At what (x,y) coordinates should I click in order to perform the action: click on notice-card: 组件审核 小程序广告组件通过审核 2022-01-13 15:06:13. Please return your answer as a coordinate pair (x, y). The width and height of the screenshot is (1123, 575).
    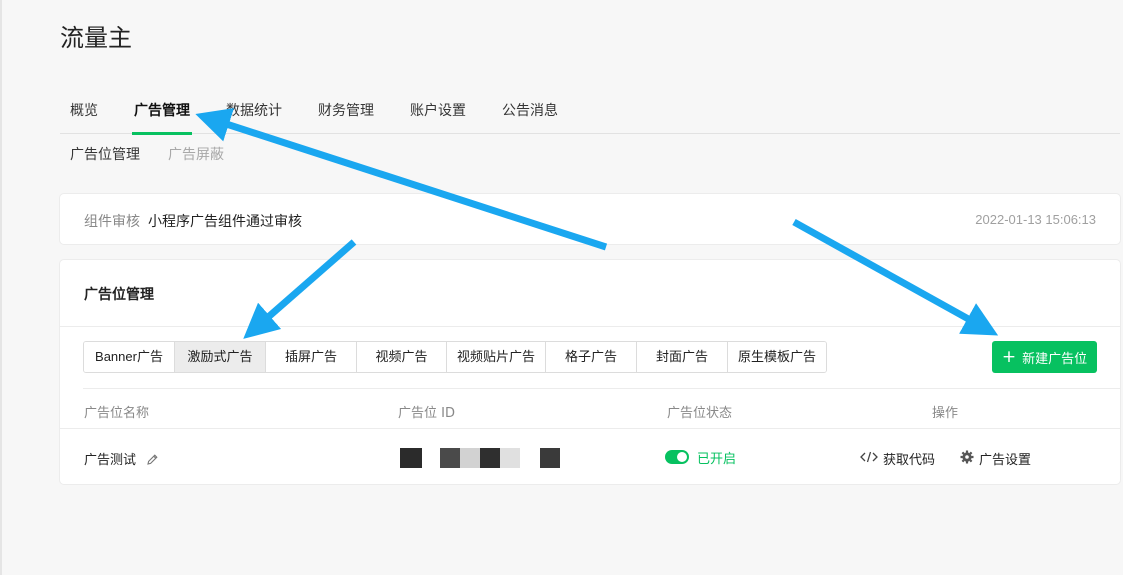
    Looking at the image, I should click on (590, 219).